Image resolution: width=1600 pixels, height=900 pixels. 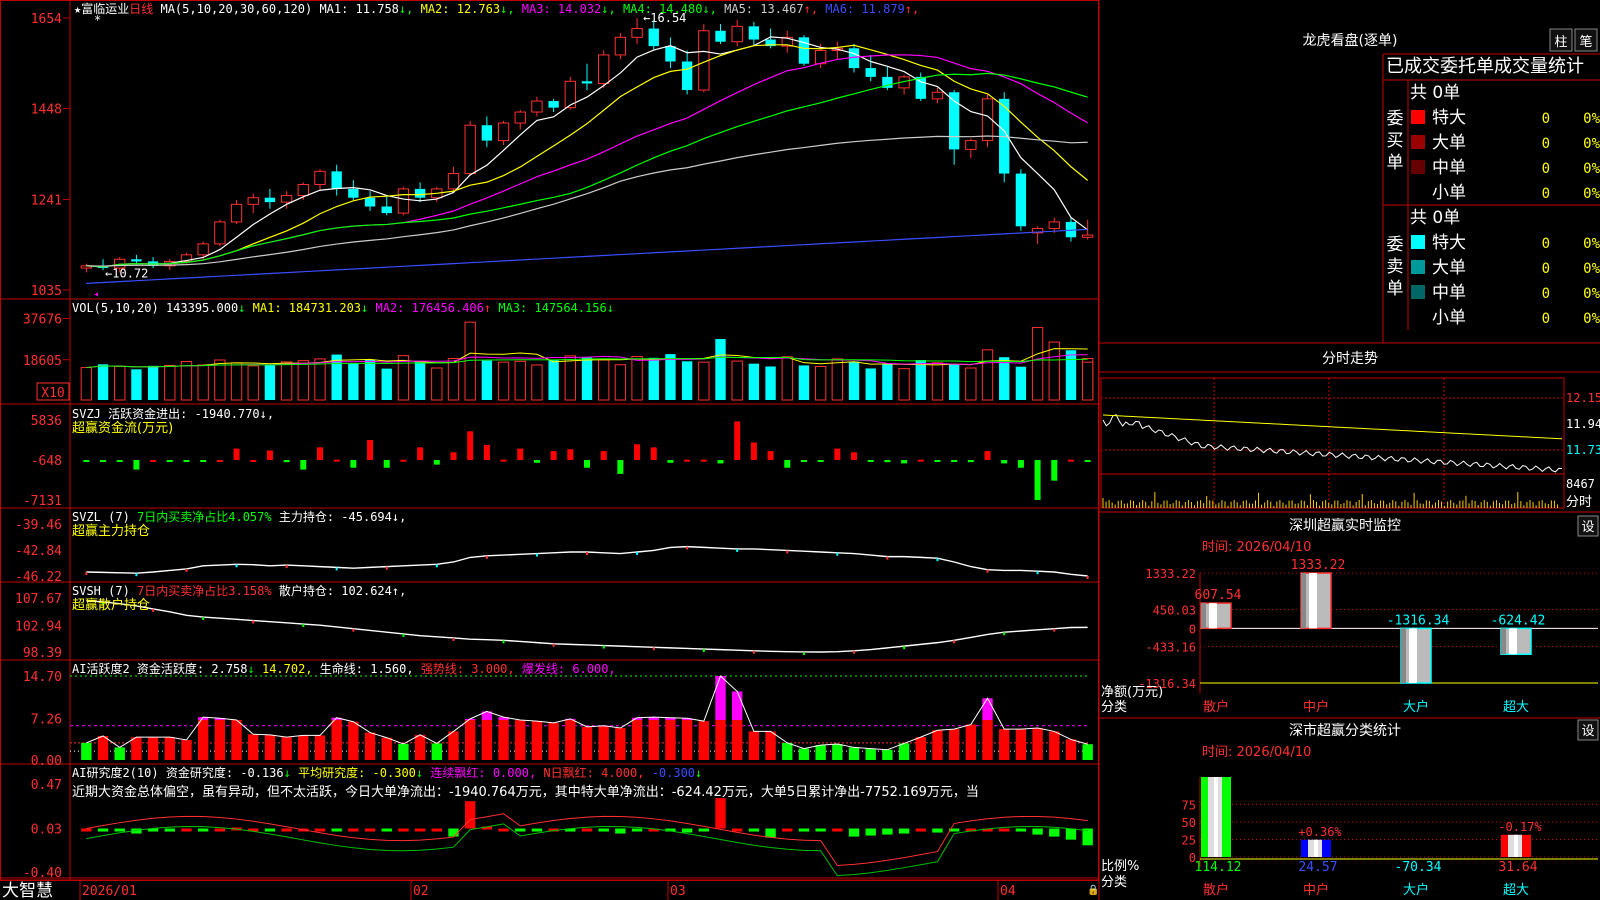 I want to click on label-part: VOL(5,10,20), so click(x=115, y=308).